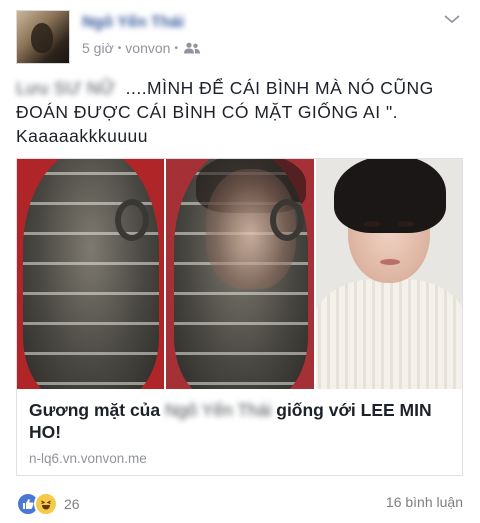 Image resolution: width=480 pixels, height=523 pixels. I want to click on post-via: vonvon, so click(147, 48).